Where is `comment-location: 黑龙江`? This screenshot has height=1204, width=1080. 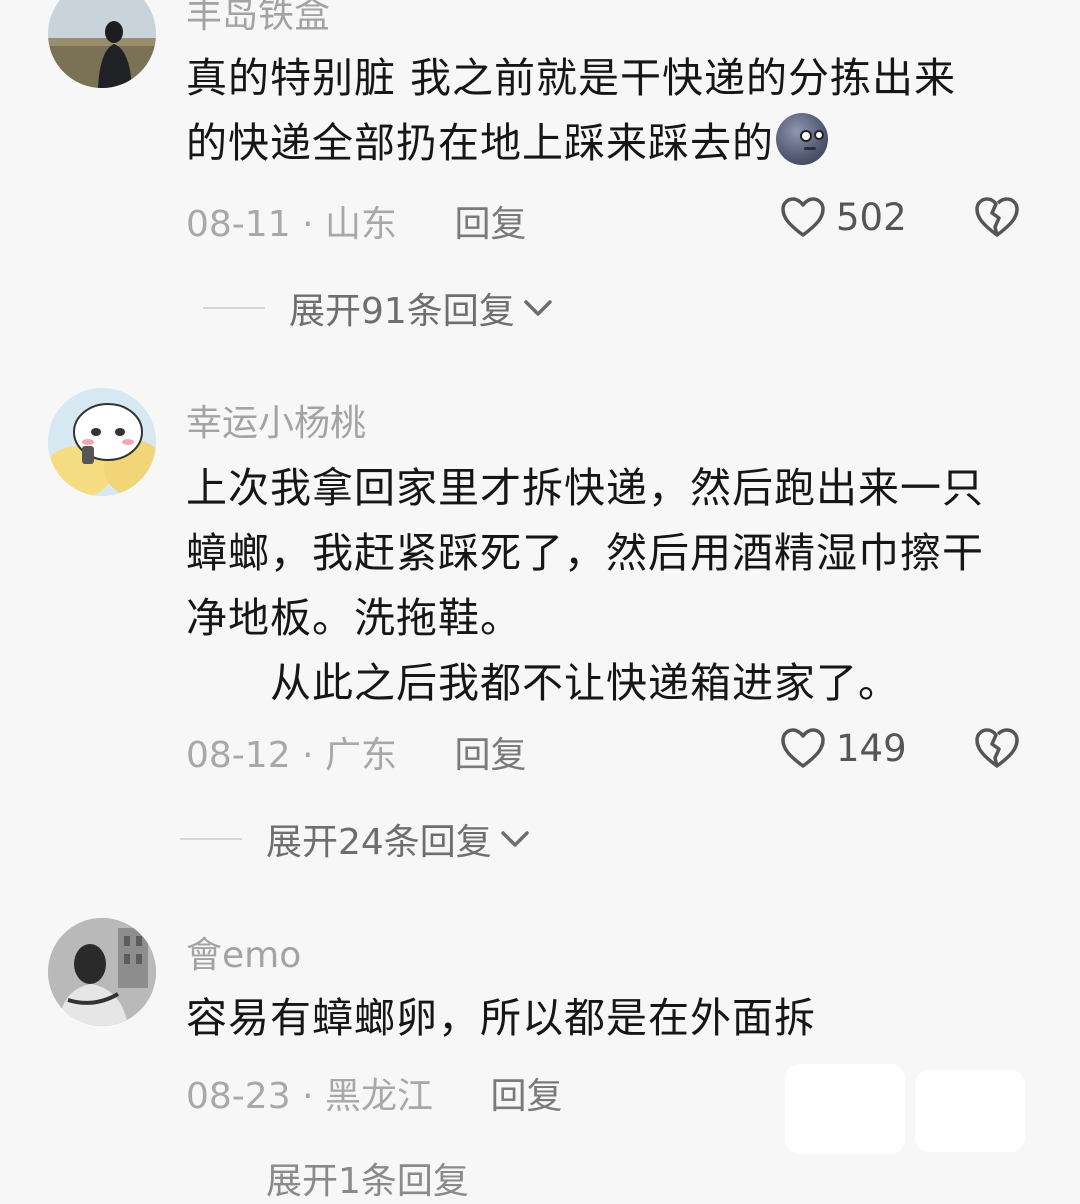 comment-location: 黑龙江 is located at coordinates (378, 1096).